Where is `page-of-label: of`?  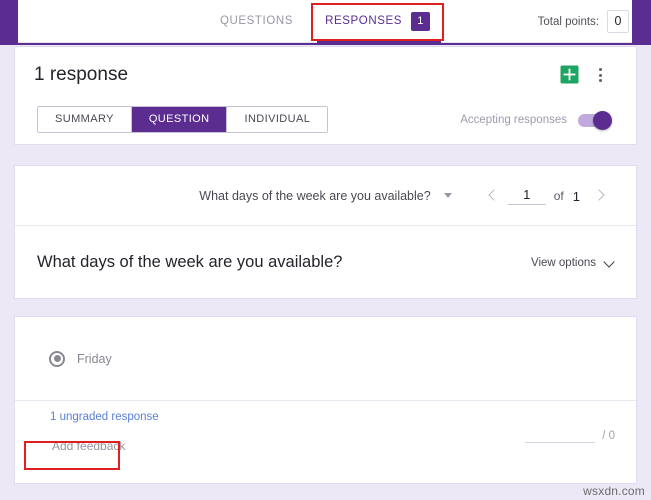 page-of-label: of is located at coordinates (558, 196).